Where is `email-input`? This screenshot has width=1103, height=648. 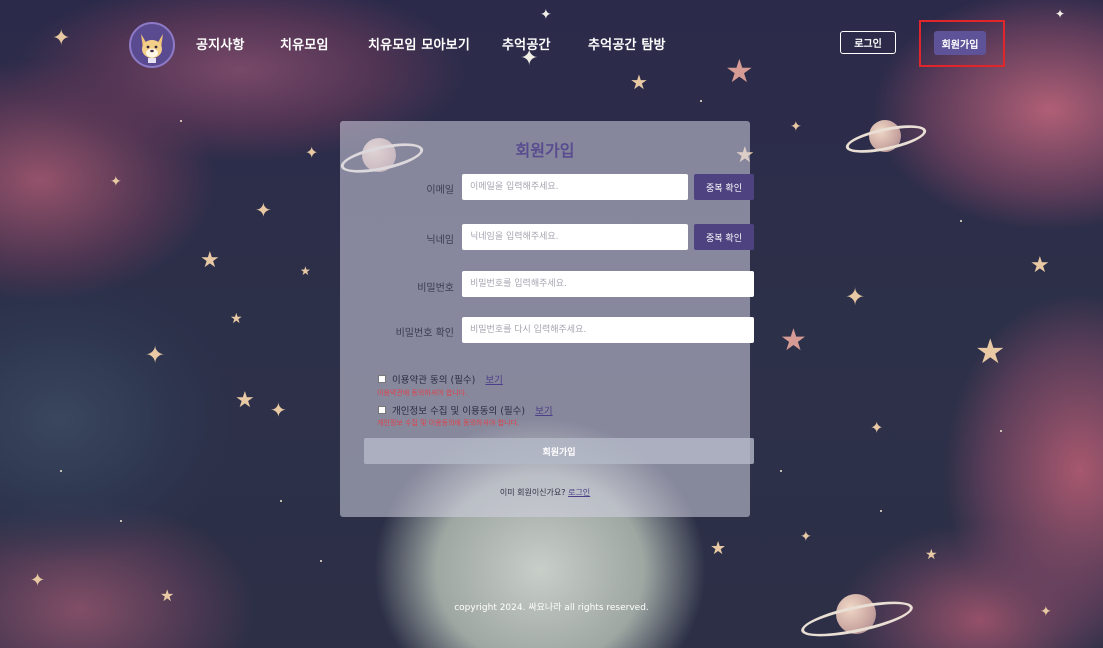
email-input is located at coordinates (575, 187).